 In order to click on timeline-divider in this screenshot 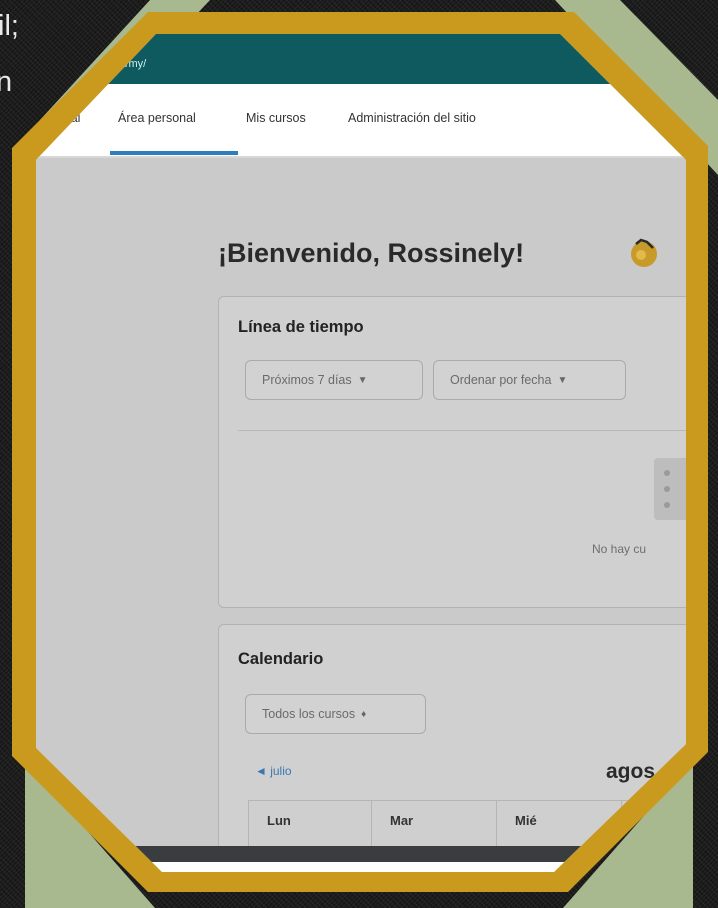, I will do `click(462, 430)`.